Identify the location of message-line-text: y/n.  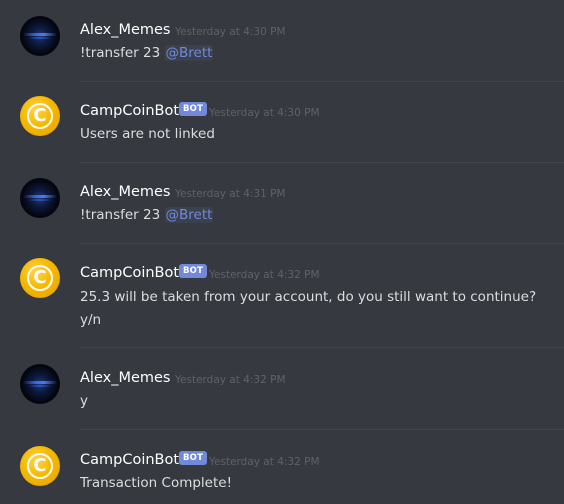
(91, 320).